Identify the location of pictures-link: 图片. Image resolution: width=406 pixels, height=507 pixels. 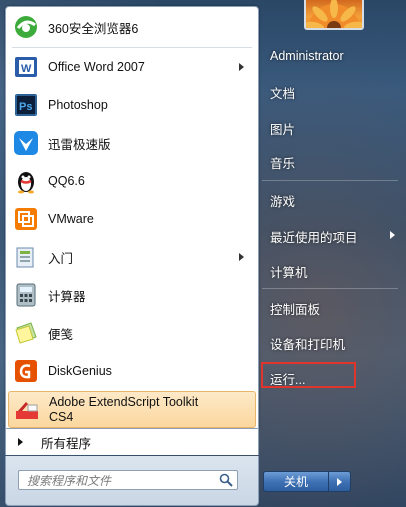
(282, 128).